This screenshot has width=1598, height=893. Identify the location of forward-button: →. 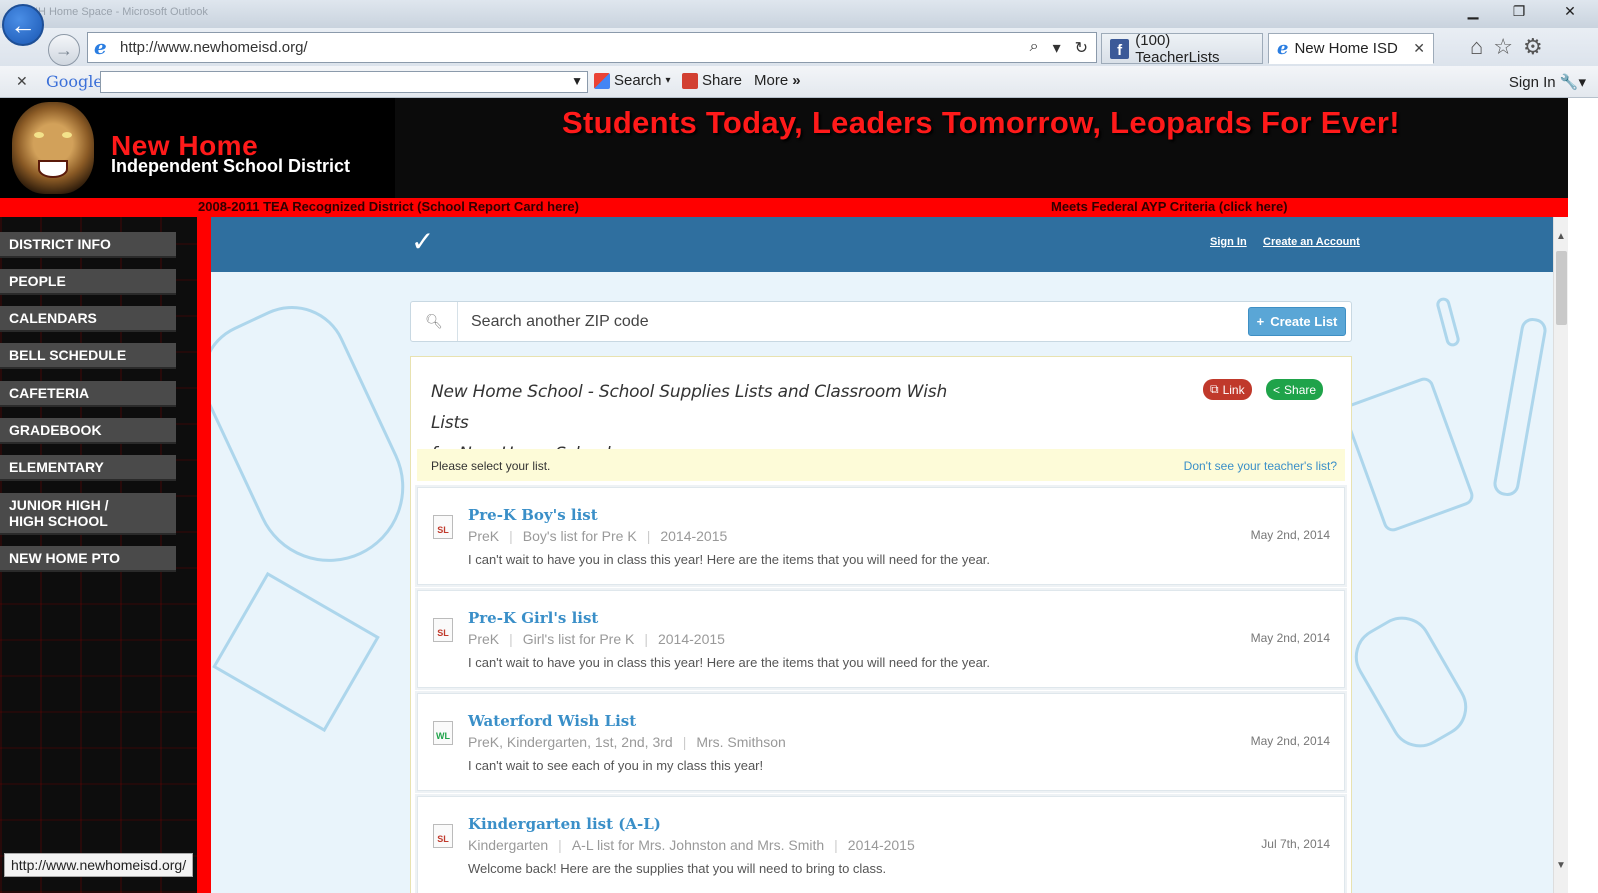
(64, 50).